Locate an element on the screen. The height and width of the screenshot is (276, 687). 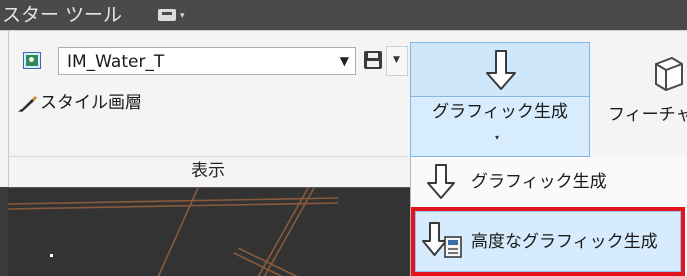
advanced-generate-icon is located at coordinates (442, 240).